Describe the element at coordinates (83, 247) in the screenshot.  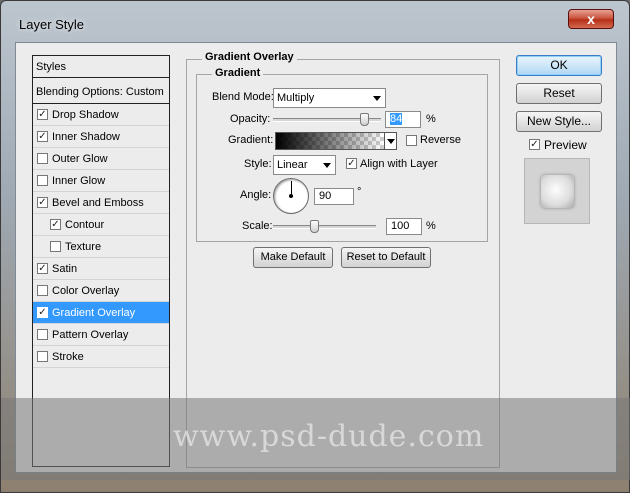
I see `style-item-label: Texture` at that location.